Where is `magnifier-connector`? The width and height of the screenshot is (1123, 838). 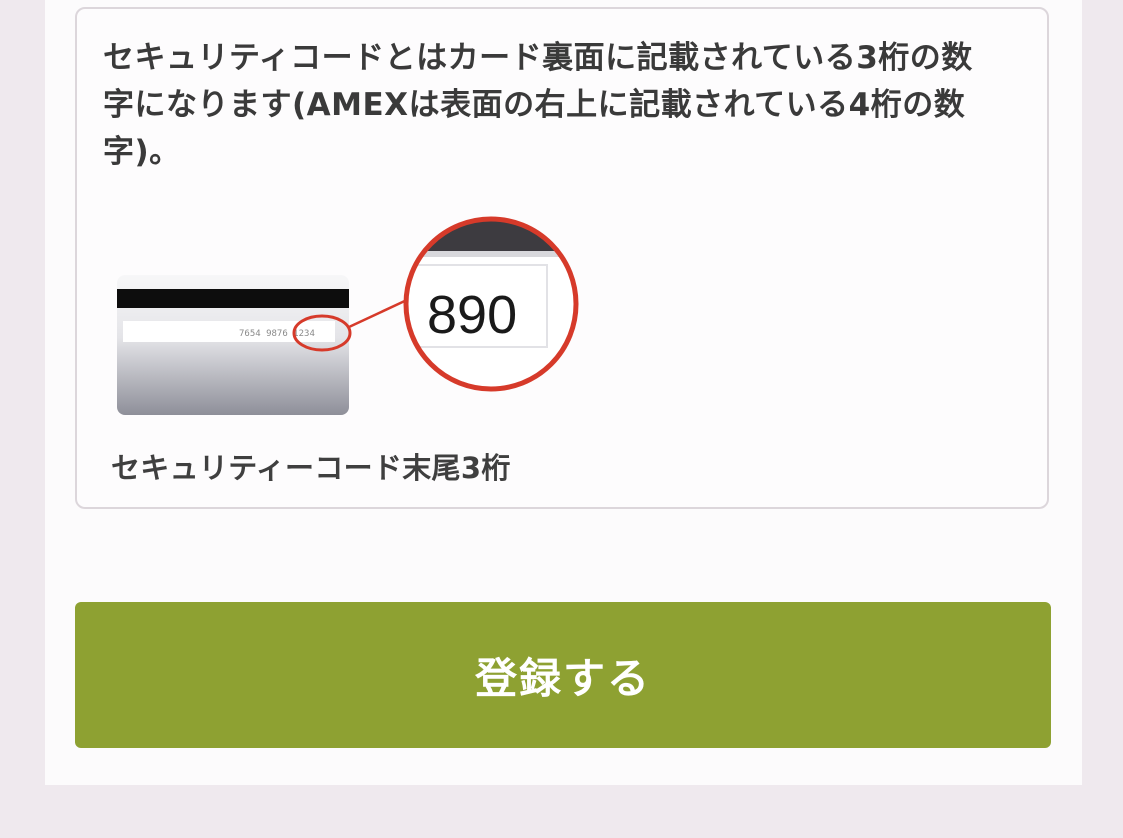 magnifier-connector is located at coordinates (379, 313).